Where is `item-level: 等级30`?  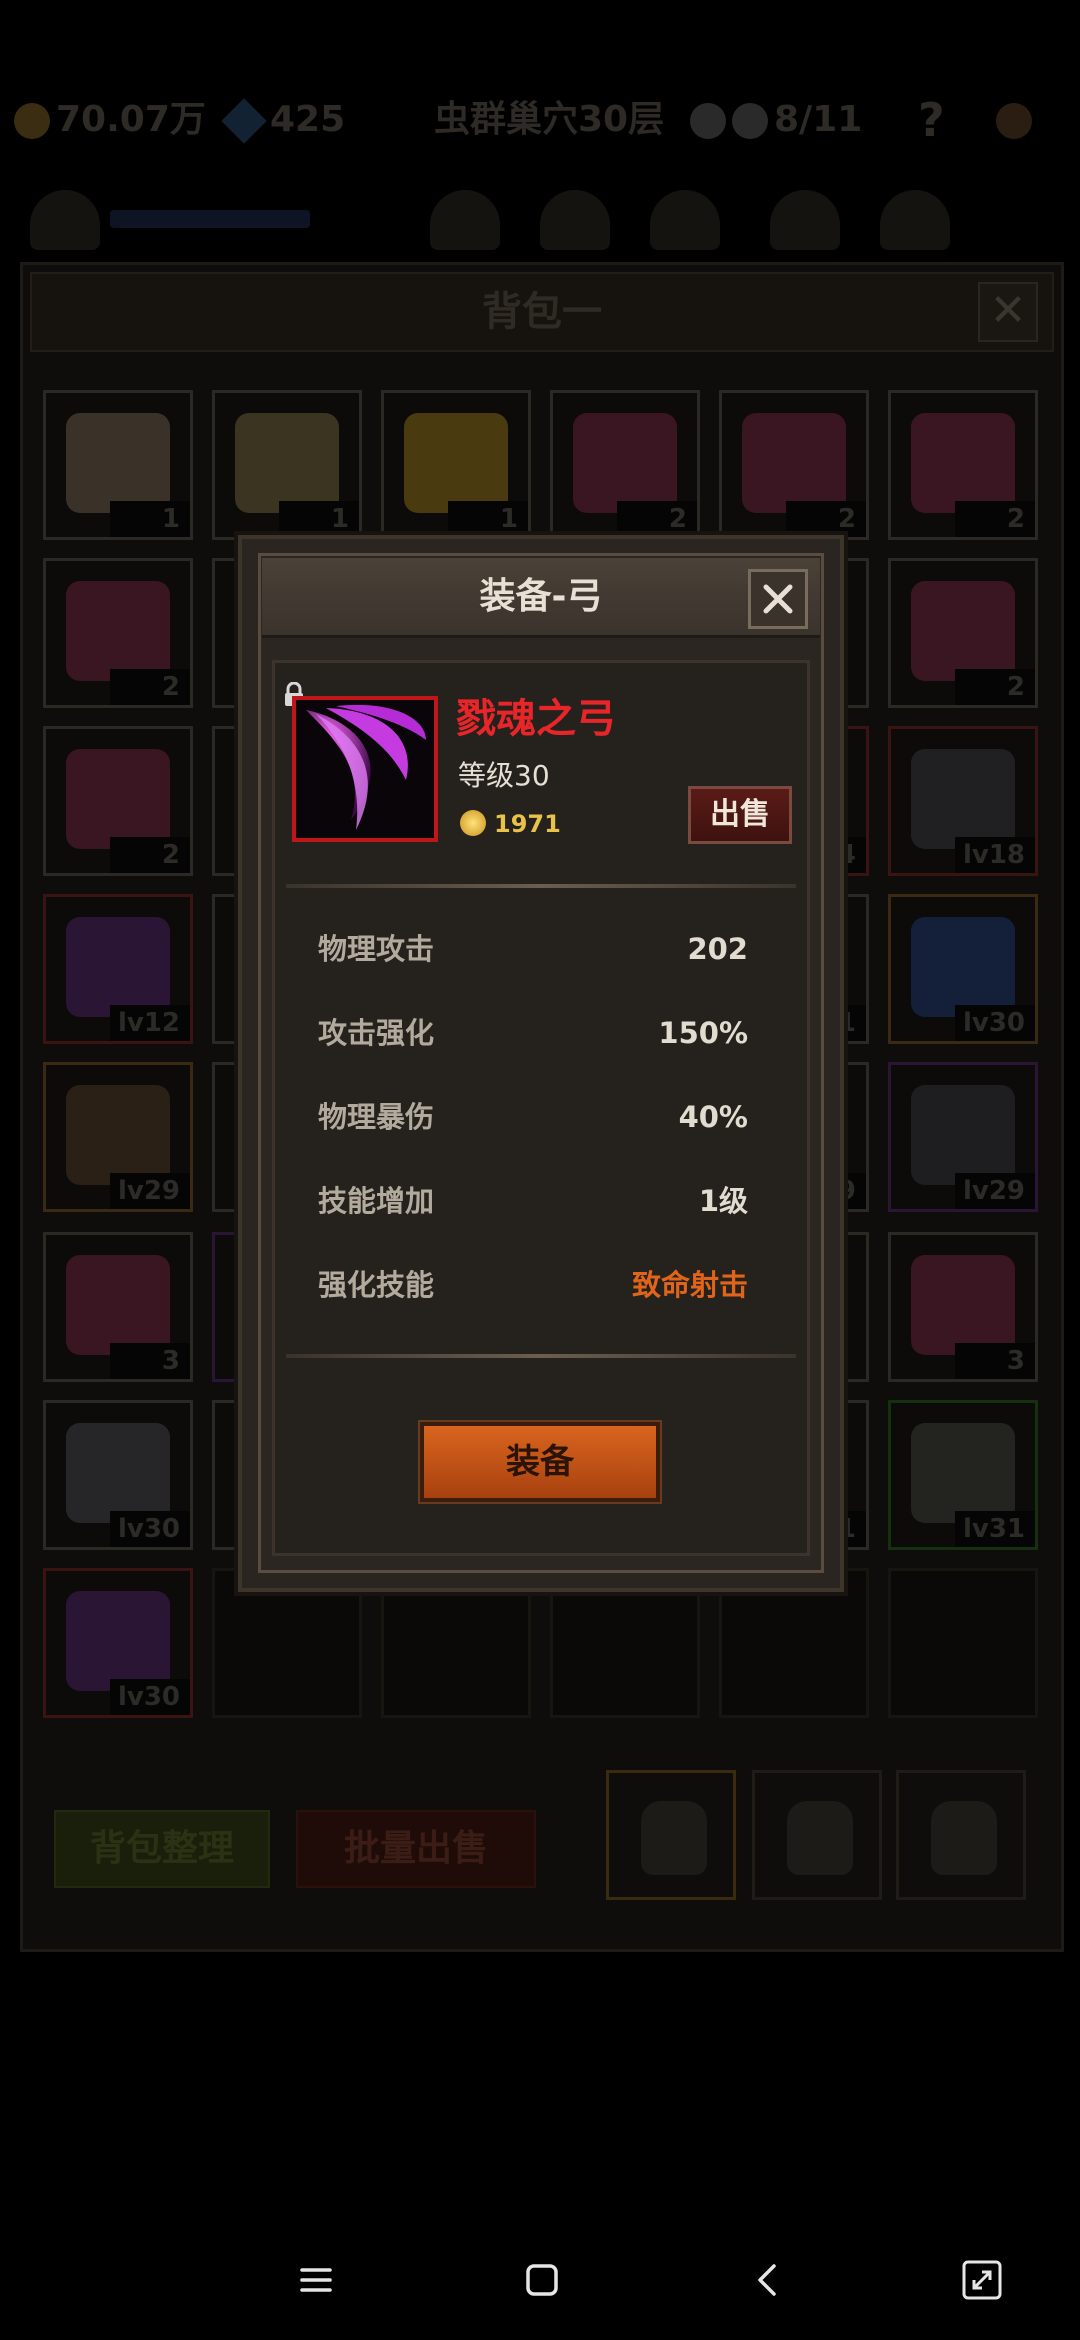 item-level: 等级30 is located at coordinates (504, 775).